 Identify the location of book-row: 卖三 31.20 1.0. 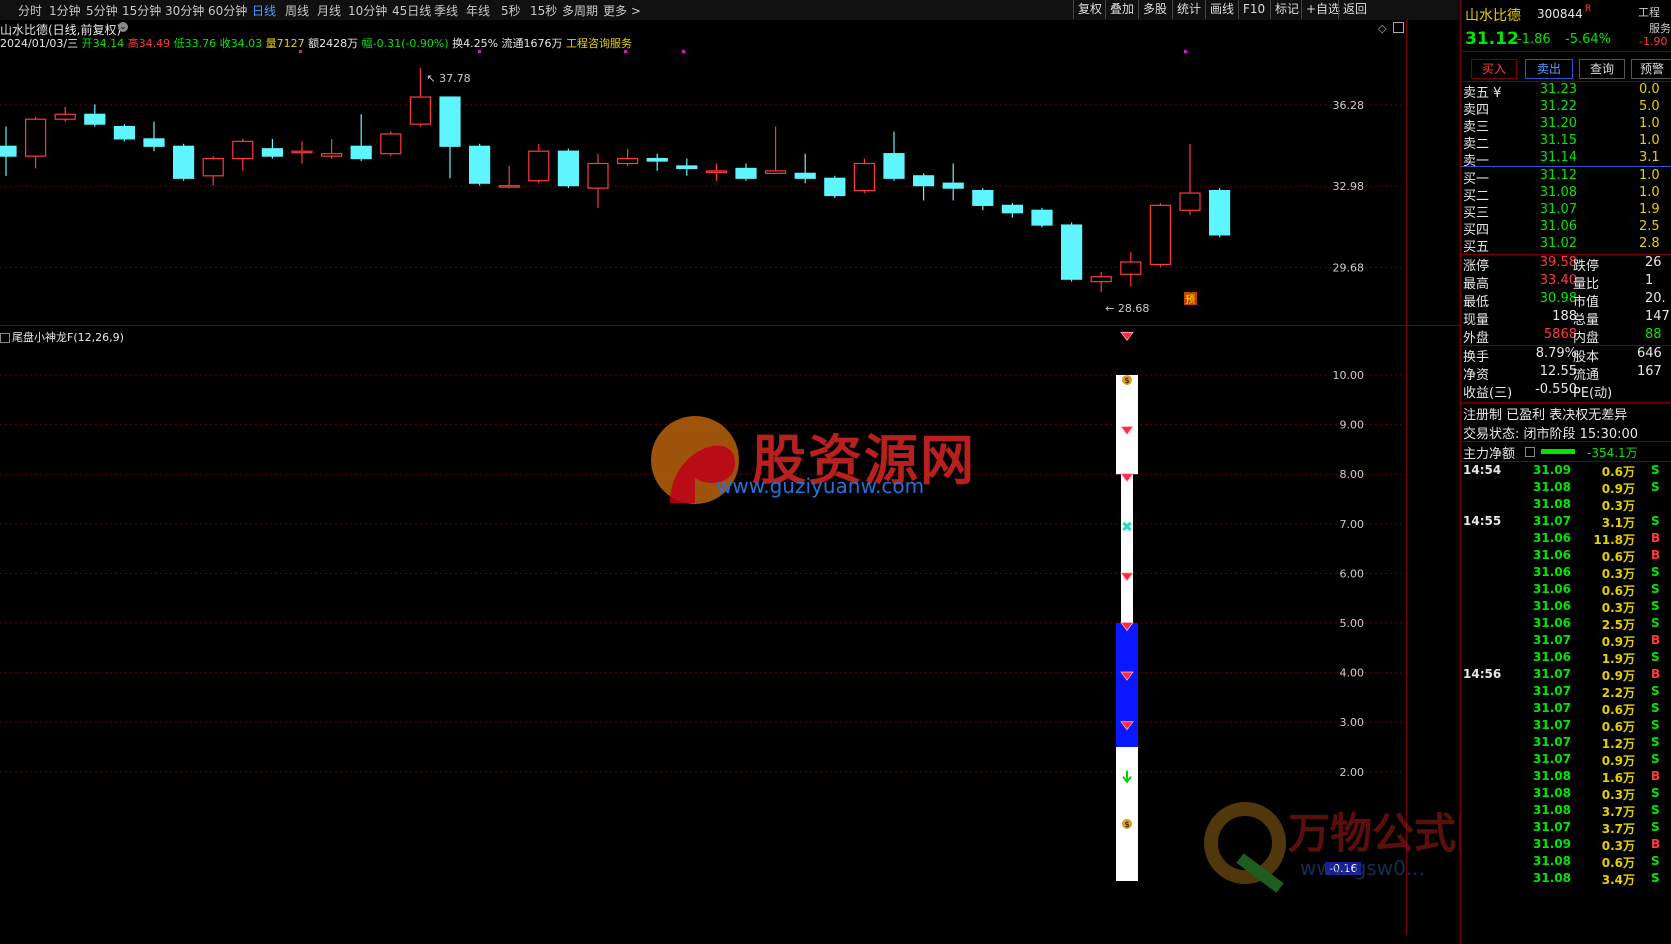
(1566, 125).